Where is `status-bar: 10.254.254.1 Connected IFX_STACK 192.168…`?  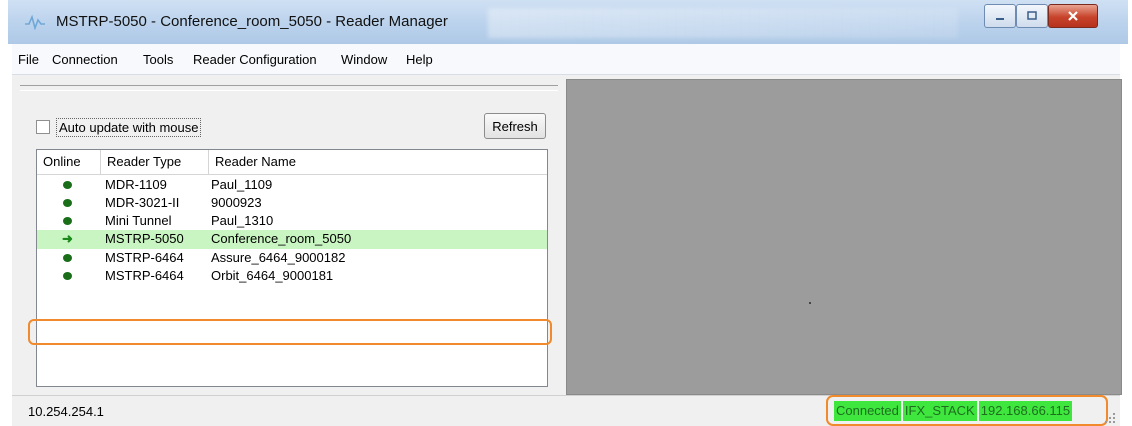
status-bar: 10.254.254.1 Connected IFX_STACK 192.168… is located at coordinates (566, 410).